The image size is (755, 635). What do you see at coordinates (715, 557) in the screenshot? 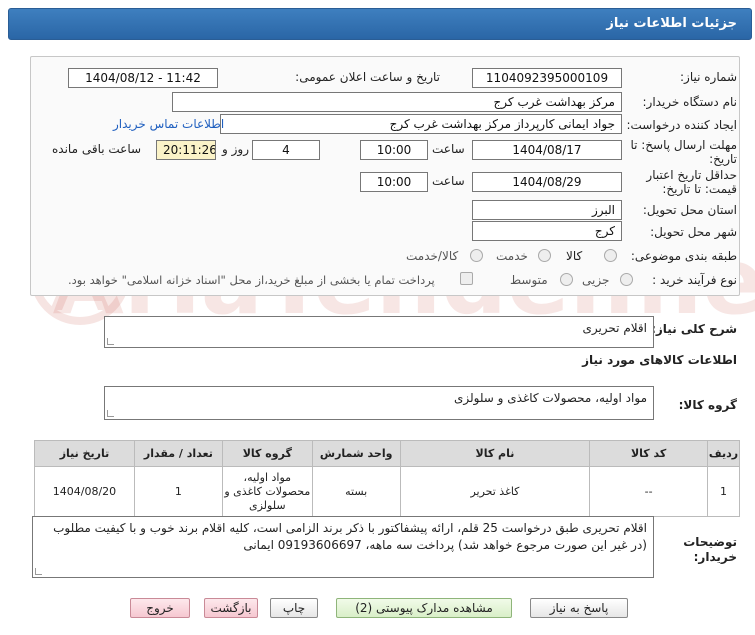
I see `buyer-notes-label-2: خریدار:` at bounding box center [715, 557].